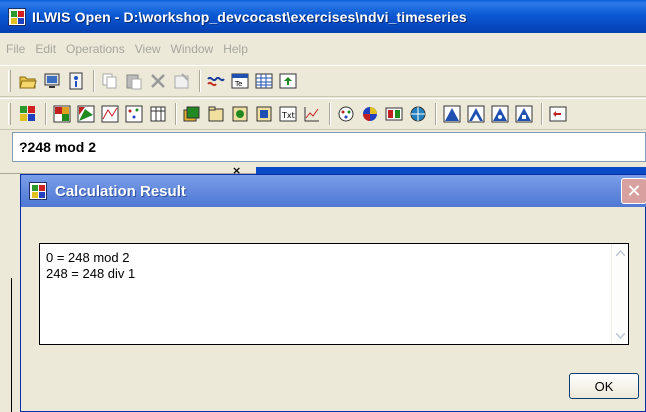 The image size is (646, 412). What do you see at coordinates (11, 345) in the screenshot?
I see `background-tree-line` at bounding box center [11, 345].